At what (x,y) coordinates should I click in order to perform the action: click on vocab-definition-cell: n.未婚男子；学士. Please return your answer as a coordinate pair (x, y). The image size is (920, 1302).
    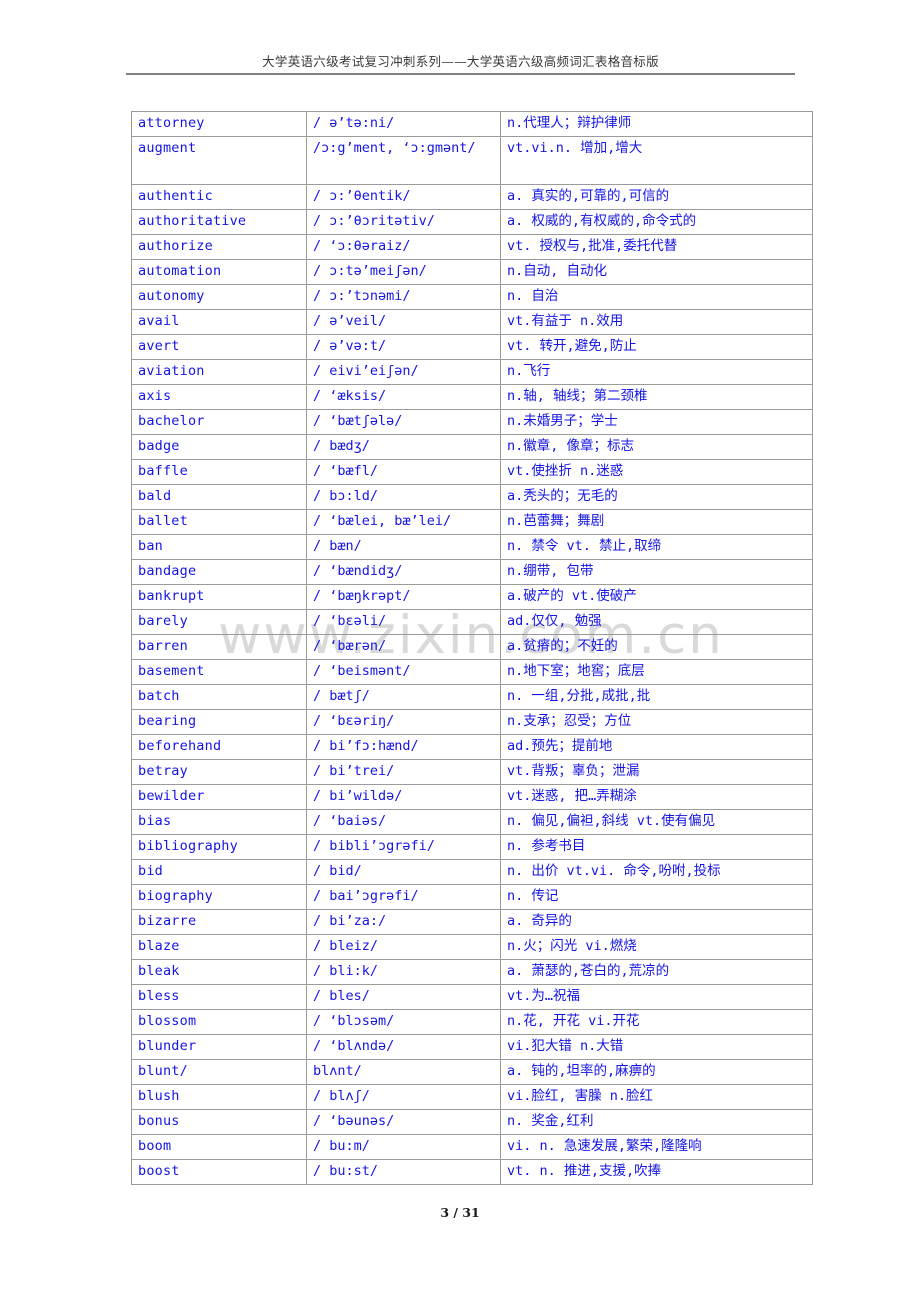
    Looking at the image, I should click on (656, 422).